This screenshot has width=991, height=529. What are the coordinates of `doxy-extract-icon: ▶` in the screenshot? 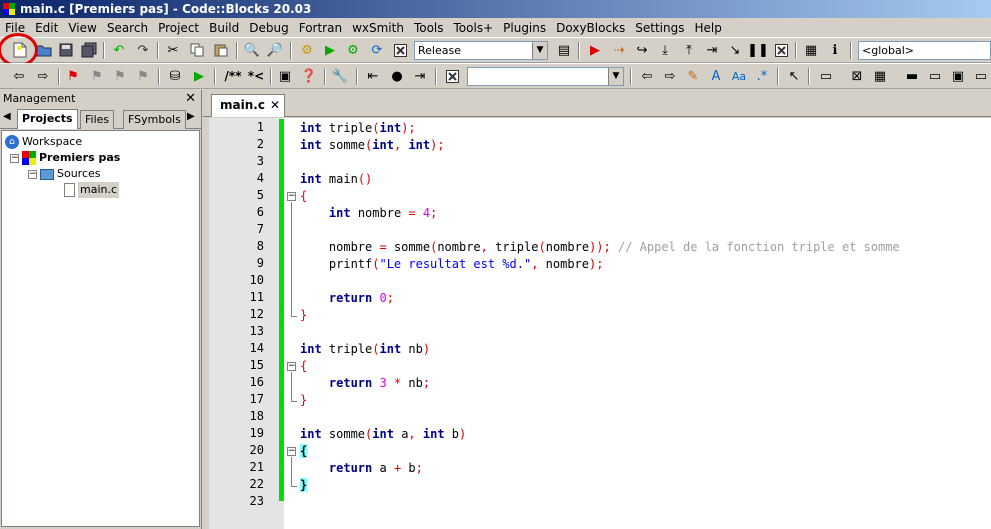 It's located at (199, 76).